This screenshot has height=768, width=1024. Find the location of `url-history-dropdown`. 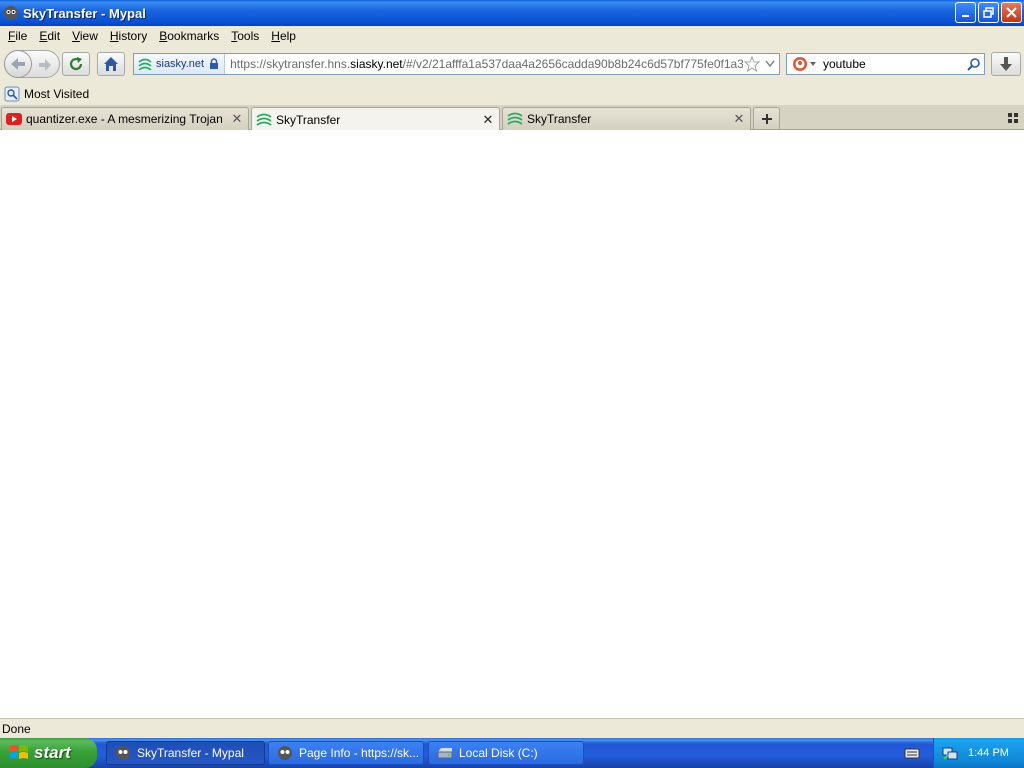

url-history-dropdown is located at coordinates (770, 64).